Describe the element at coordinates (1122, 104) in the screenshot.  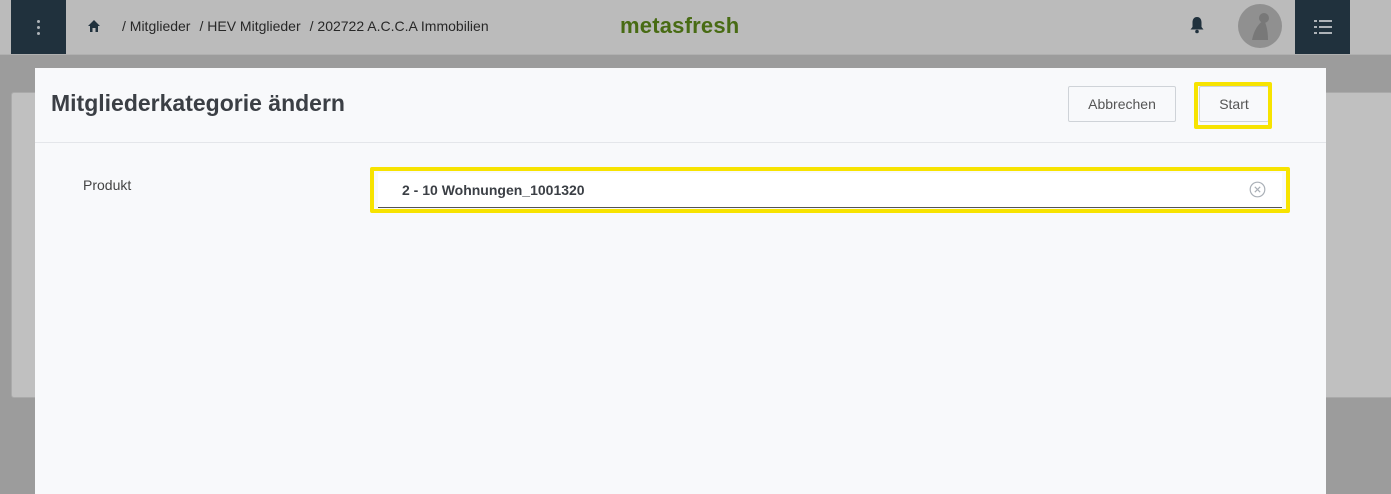
I see `cancel-button: Abbrechen` at that location.